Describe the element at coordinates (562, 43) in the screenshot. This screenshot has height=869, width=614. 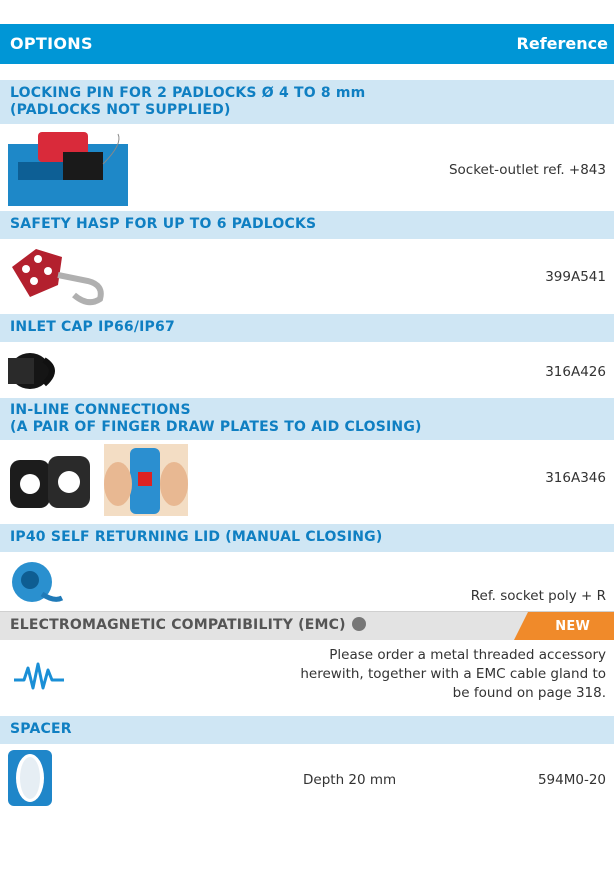
I see `reference-column-label: Reference` at that location.